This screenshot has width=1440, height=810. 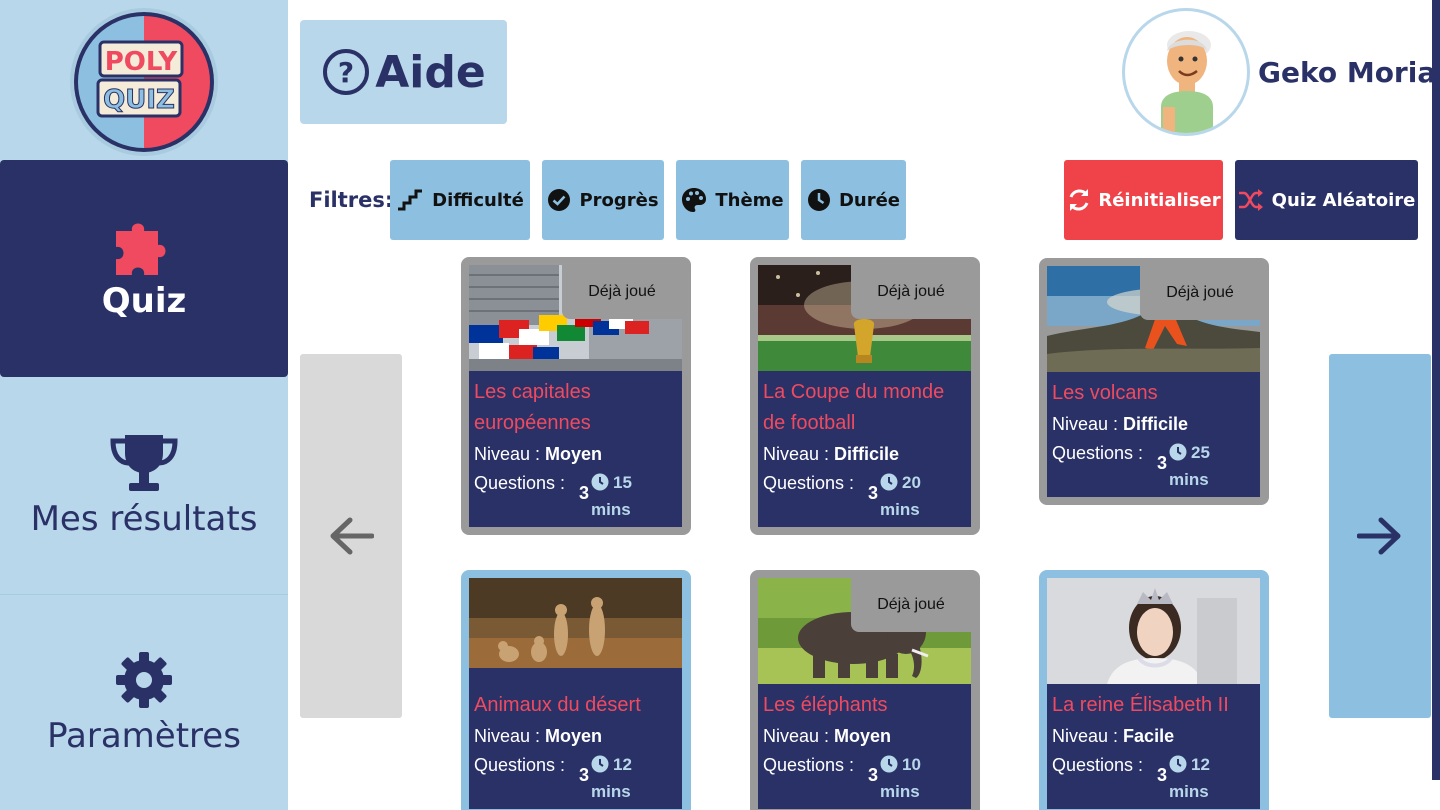 I want to click on quiz-meta: Questions : 3 20 mins, so click(x=864, y=496).